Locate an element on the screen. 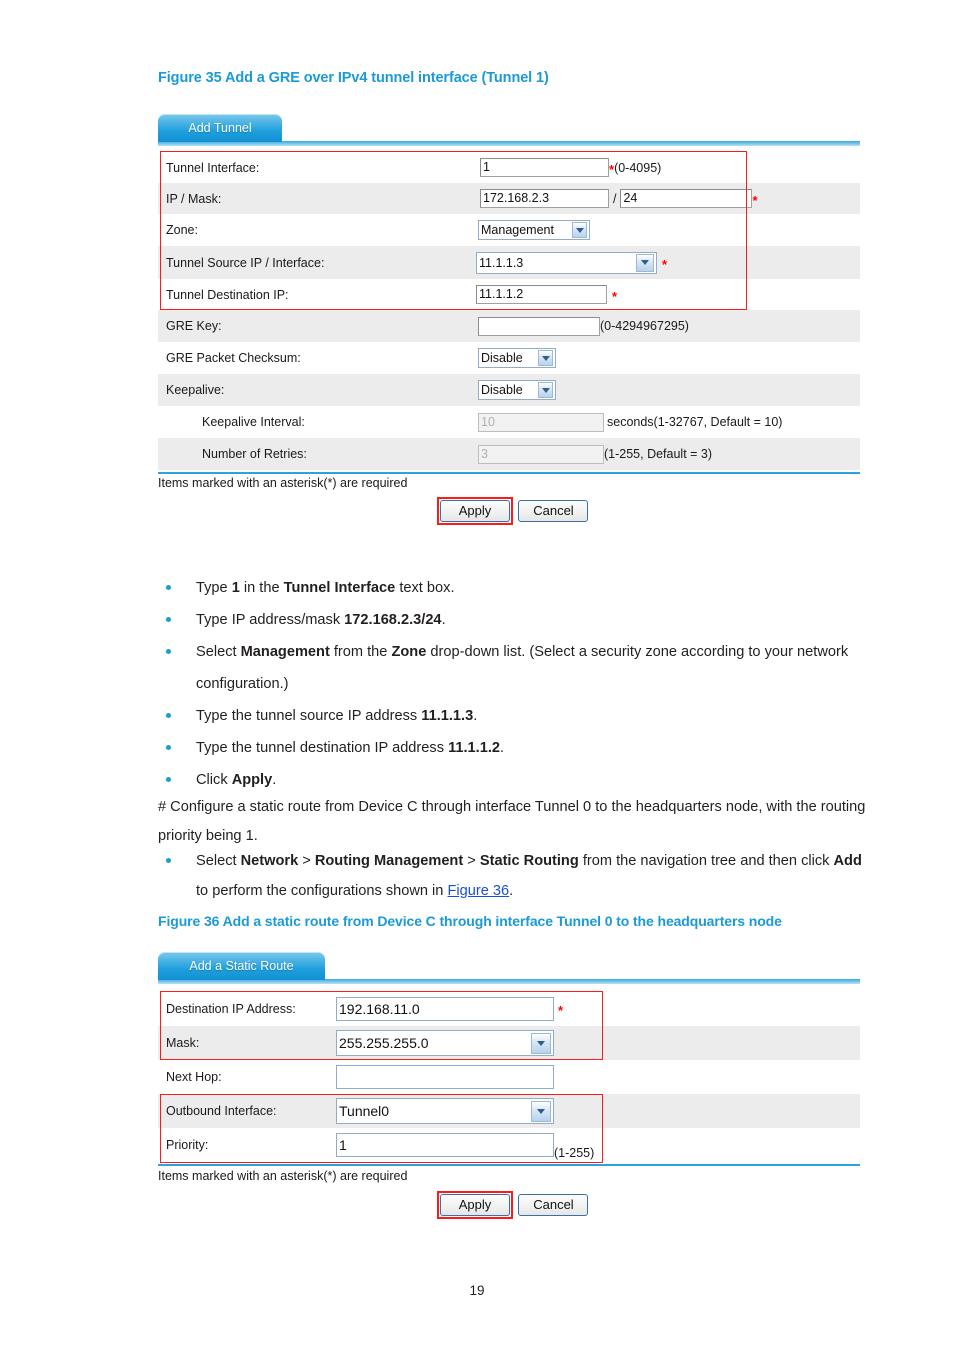 The height and width of the screenshot is (1350, 954). tab-row: Add a Static Route is located at coordinates (509, 966).